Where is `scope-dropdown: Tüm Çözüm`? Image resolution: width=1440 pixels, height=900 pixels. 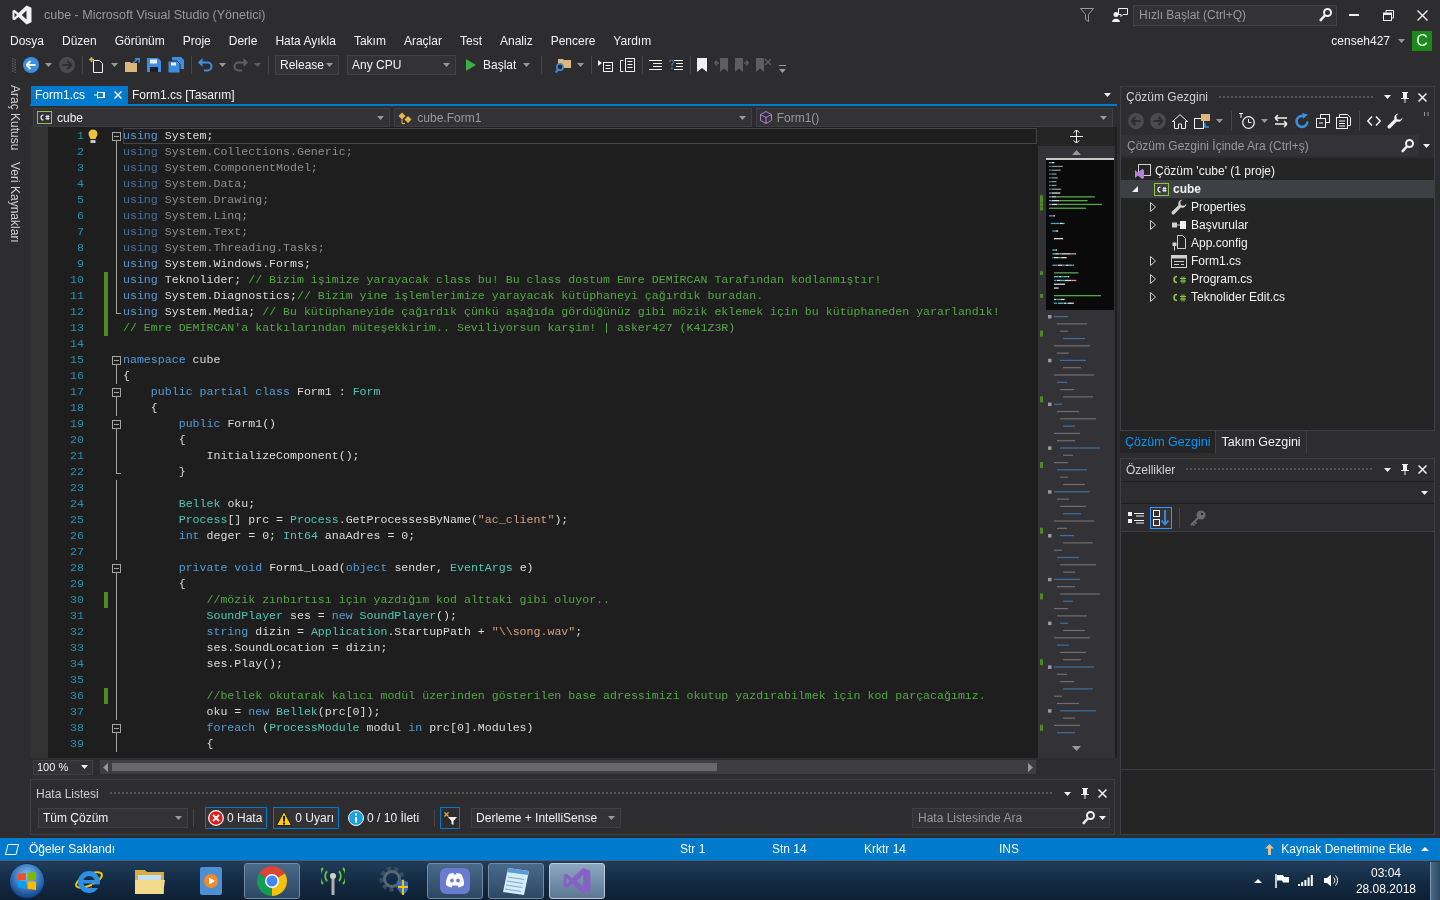 scope-dropdown: Tüm Çözüm is located at coordinates (113, 818).